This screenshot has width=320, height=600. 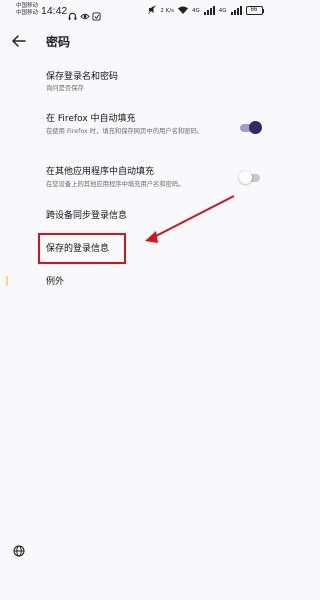 I want to click on save-logins-setting: 保存登录名和密码 询问是否保存, so click(x=138, y=80).